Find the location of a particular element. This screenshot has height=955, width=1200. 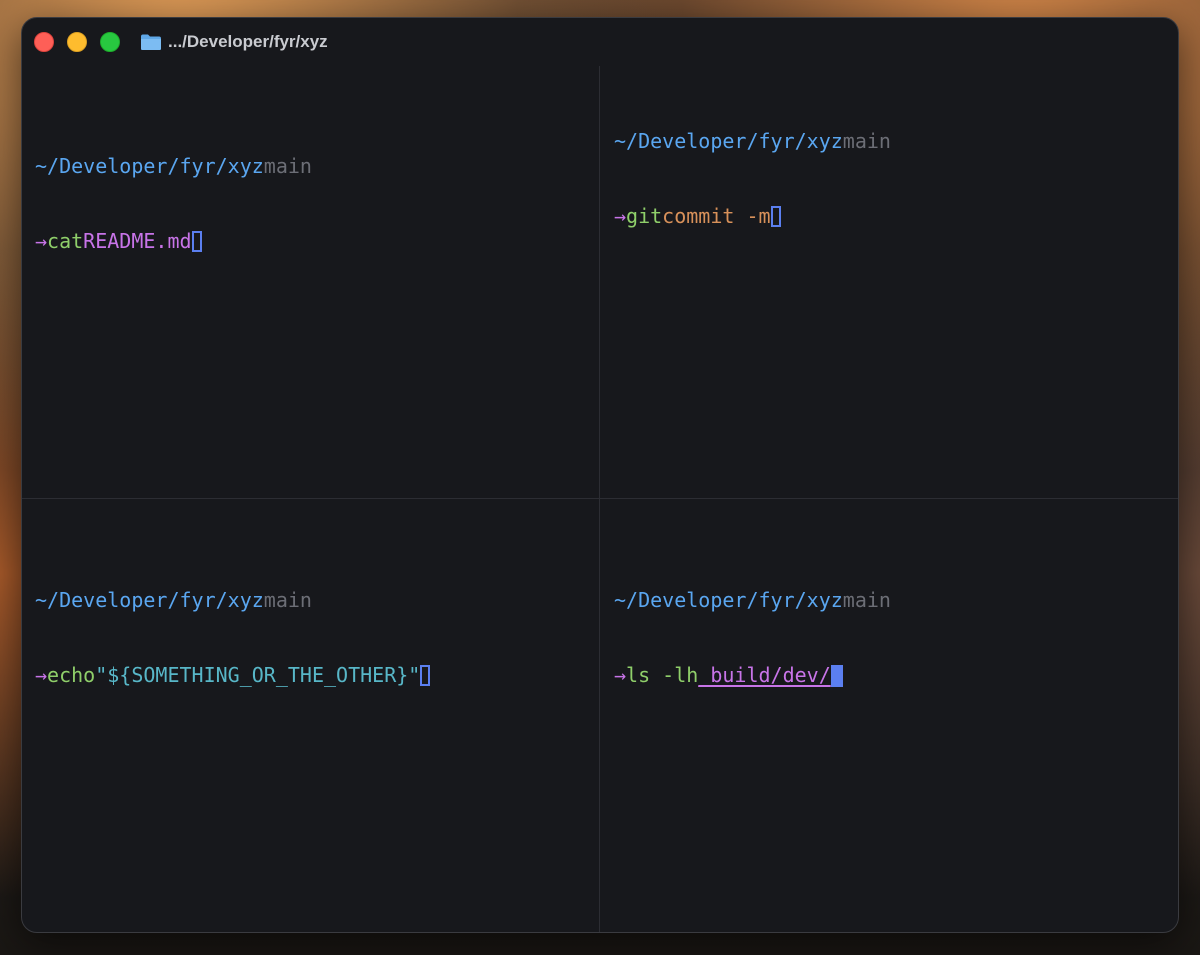

title-bar: .../Developer/fyr/xyz is located at coordinates (600, 42).